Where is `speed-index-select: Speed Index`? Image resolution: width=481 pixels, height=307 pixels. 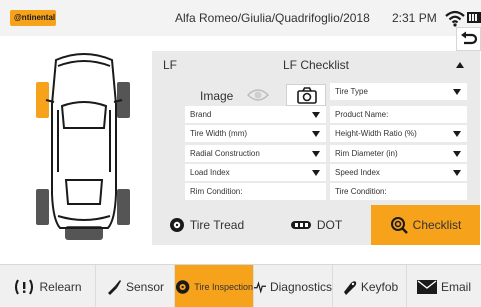 speed-index-select: Speed Index is located at coordinates (398, 172).